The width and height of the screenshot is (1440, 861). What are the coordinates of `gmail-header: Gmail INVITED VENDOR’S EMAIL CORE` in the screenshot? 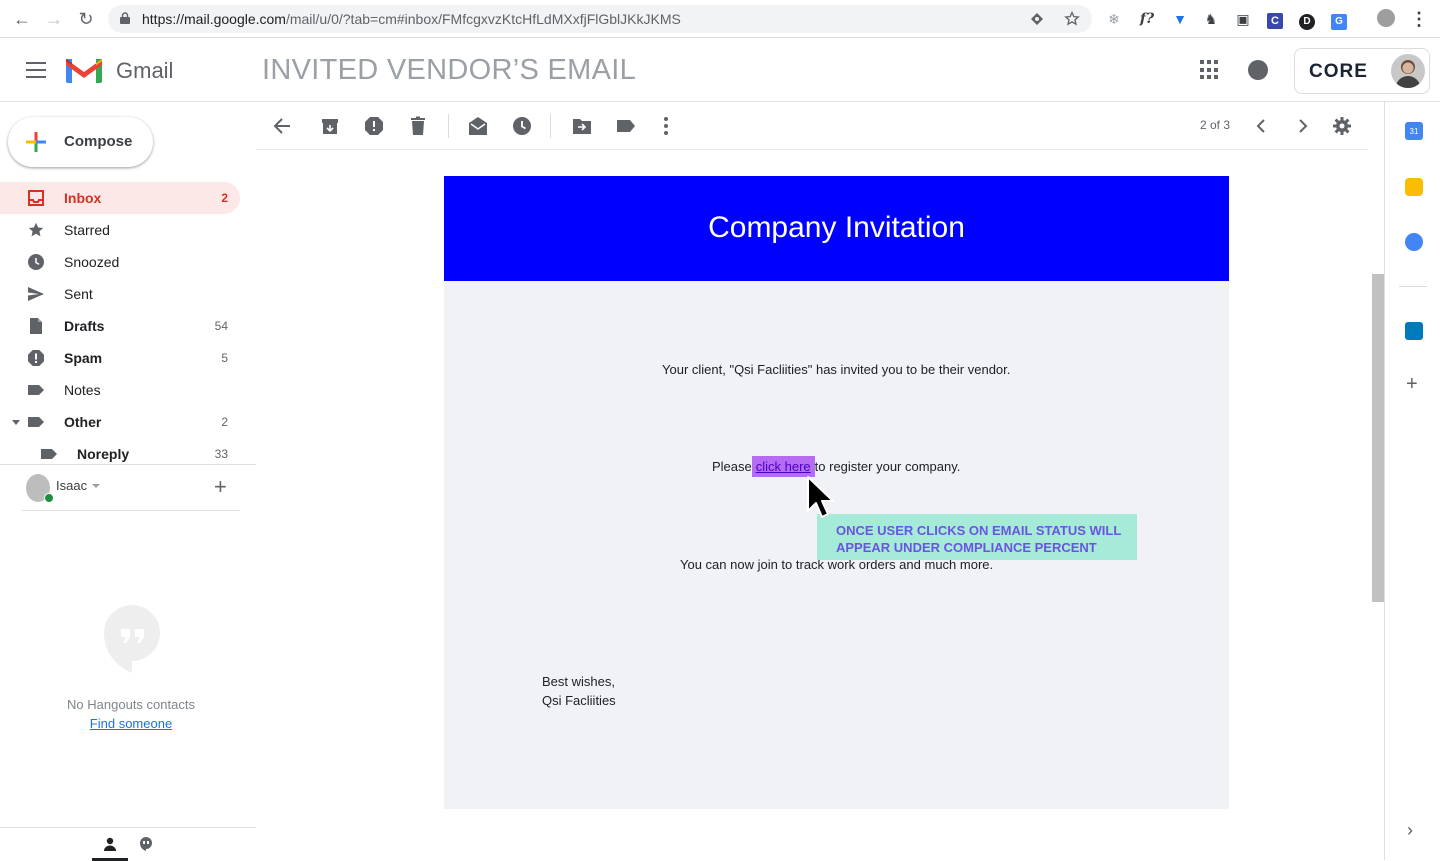 It's located at (720, 70).